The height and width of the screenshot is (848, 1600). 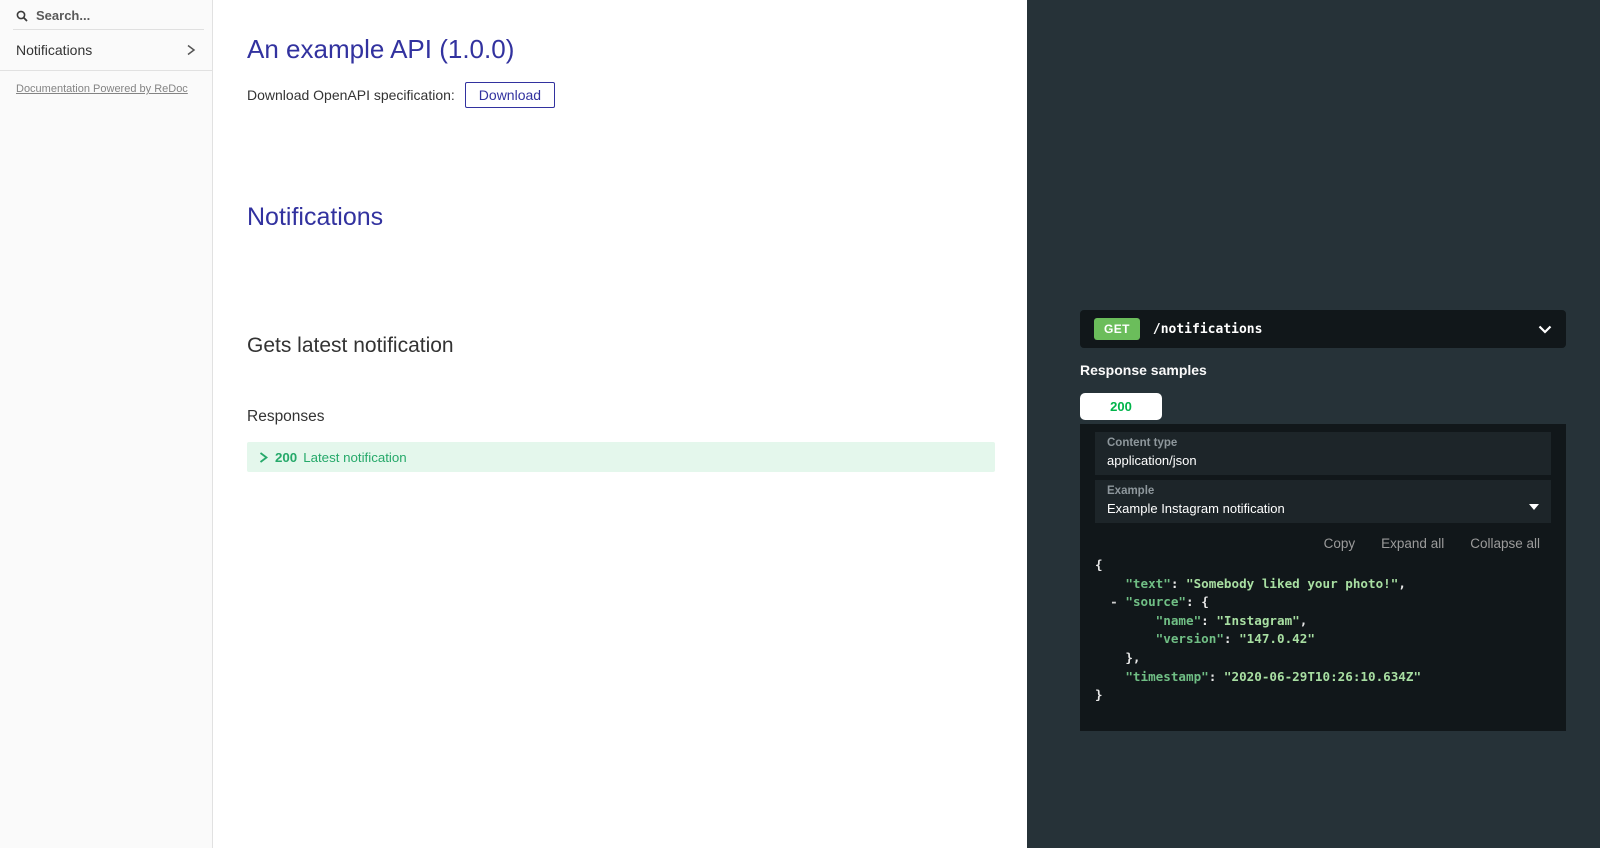 What do you see at coordinates (1117, 329) in the screenshot?
I see `http-method-badge: GET` at bounding box center [1117, 329].